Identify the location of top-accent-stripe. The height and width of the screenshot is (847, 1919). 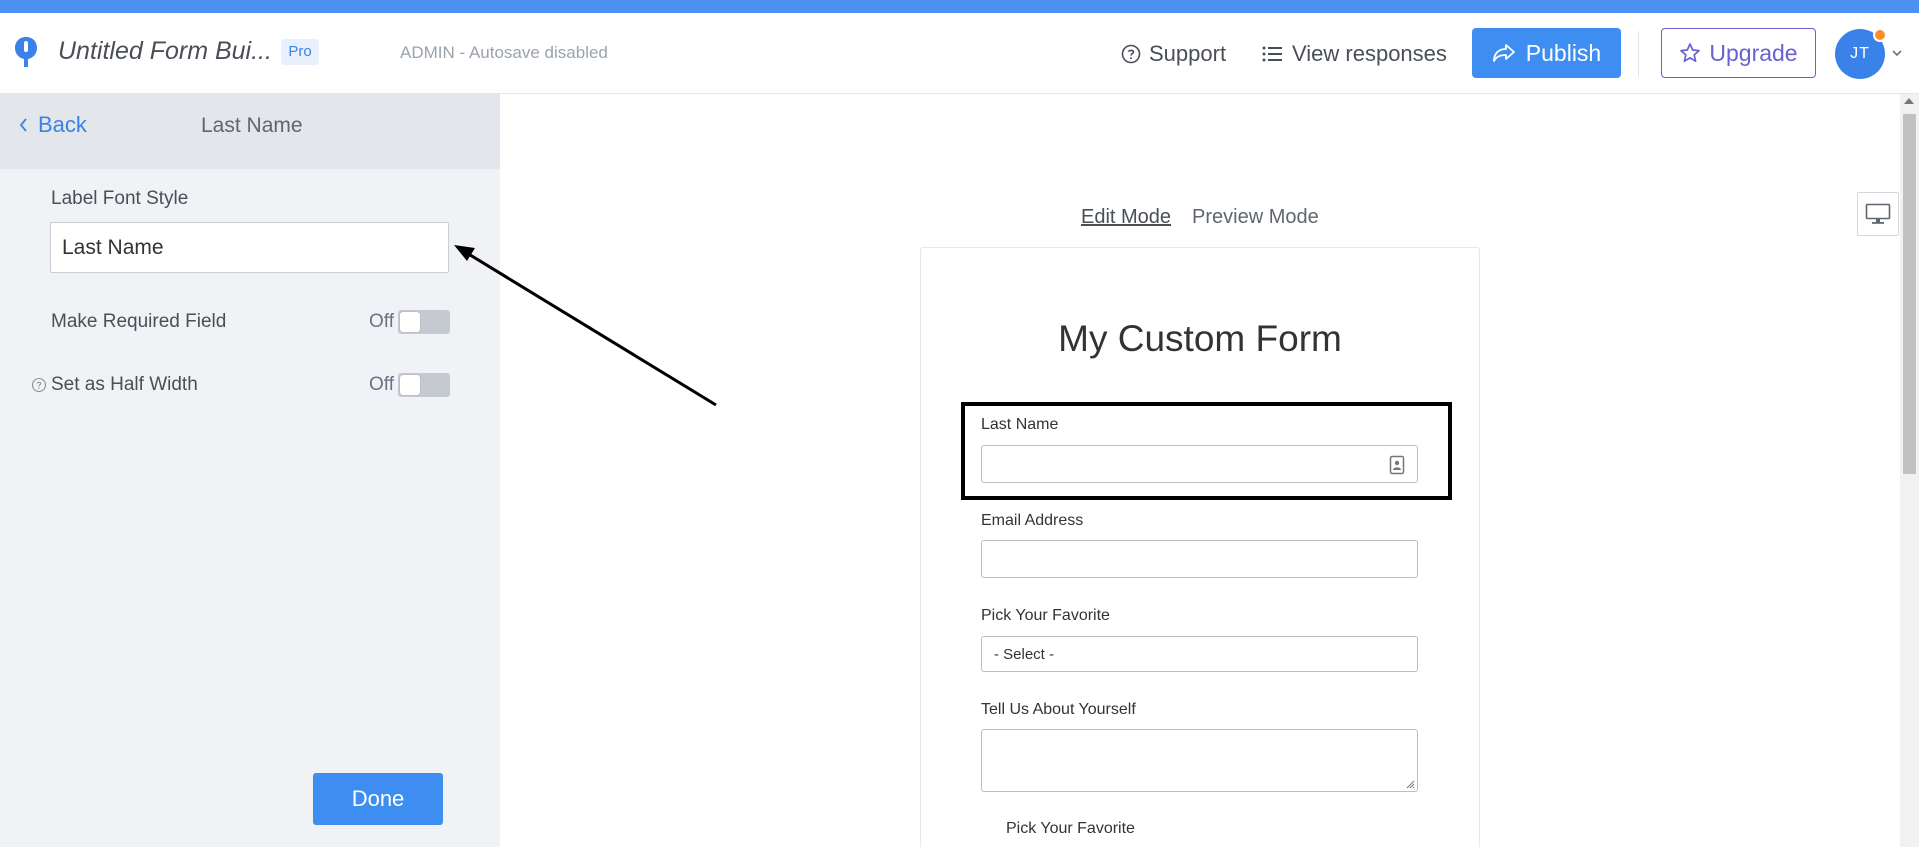
(959, 6).